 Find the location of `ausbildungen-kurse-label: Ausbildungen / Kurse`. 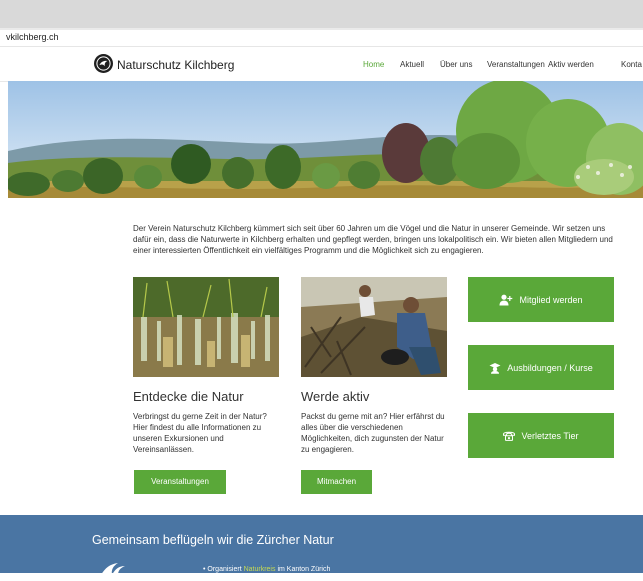

ausbildungen-kurse-label: Ausbildungen / Kurse is located at coordinates (550, 367).